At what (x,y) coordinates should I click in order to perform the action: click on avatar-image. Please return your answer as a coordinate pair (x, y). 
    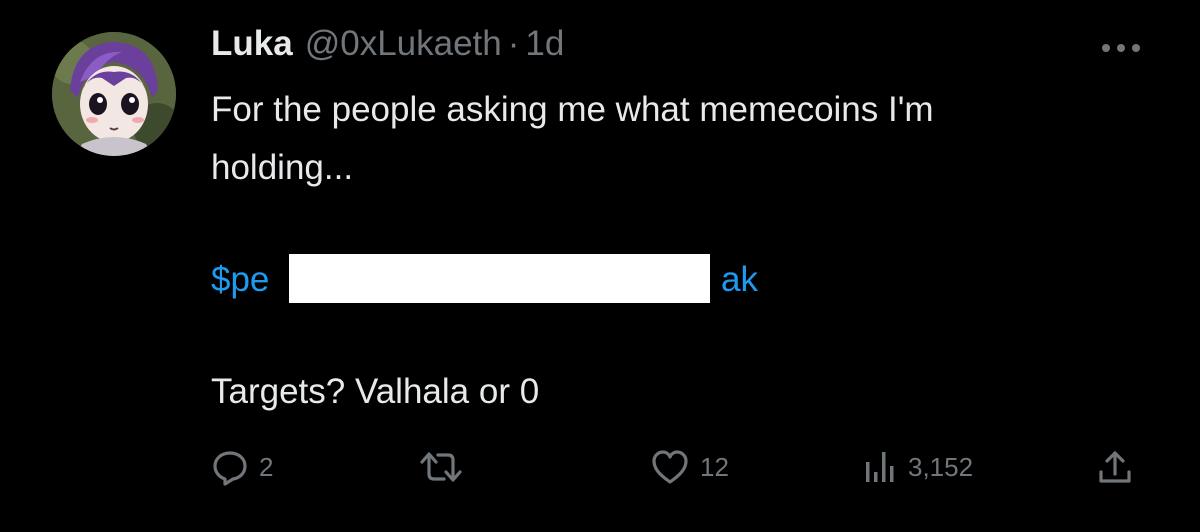
    Looking at the image, I should click on (114, 94).